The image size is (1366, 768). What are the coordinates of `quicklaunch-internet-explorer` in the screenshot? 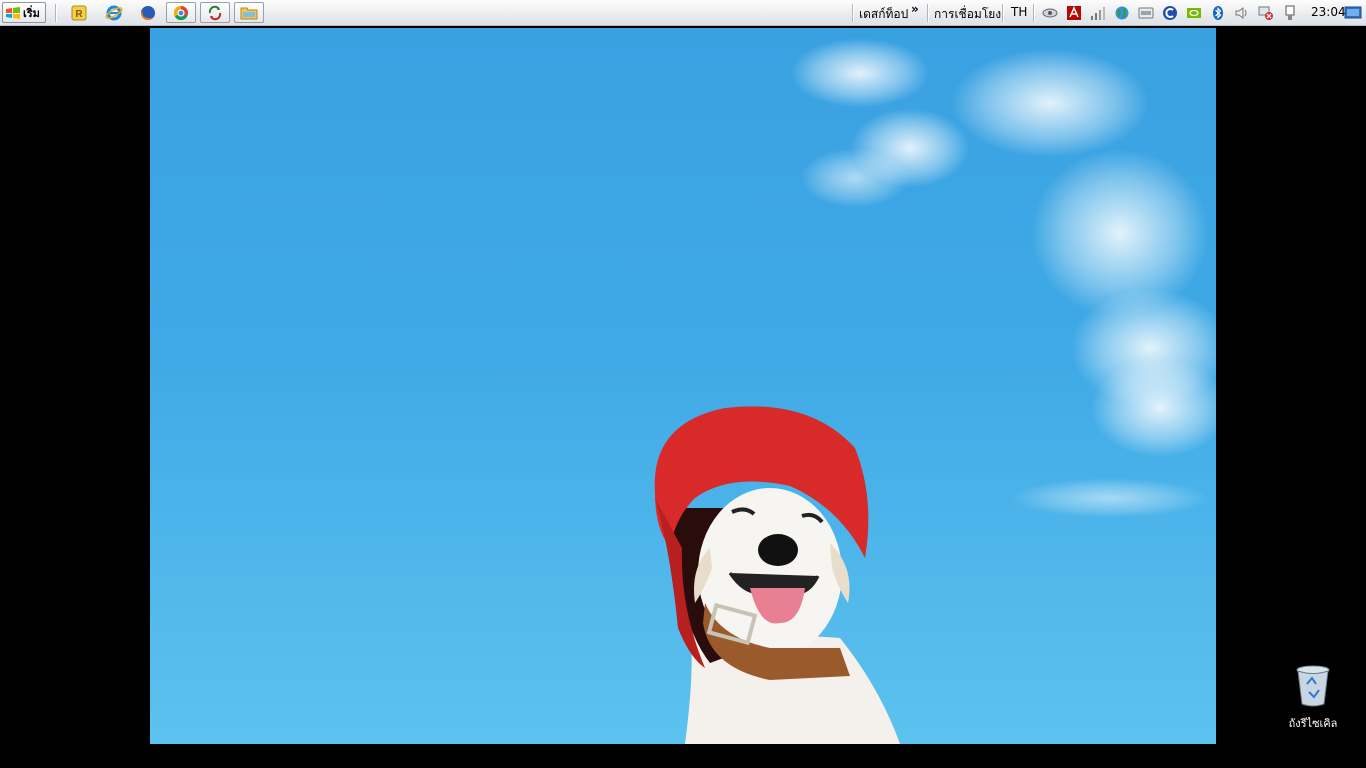 It's located at (114, 12).